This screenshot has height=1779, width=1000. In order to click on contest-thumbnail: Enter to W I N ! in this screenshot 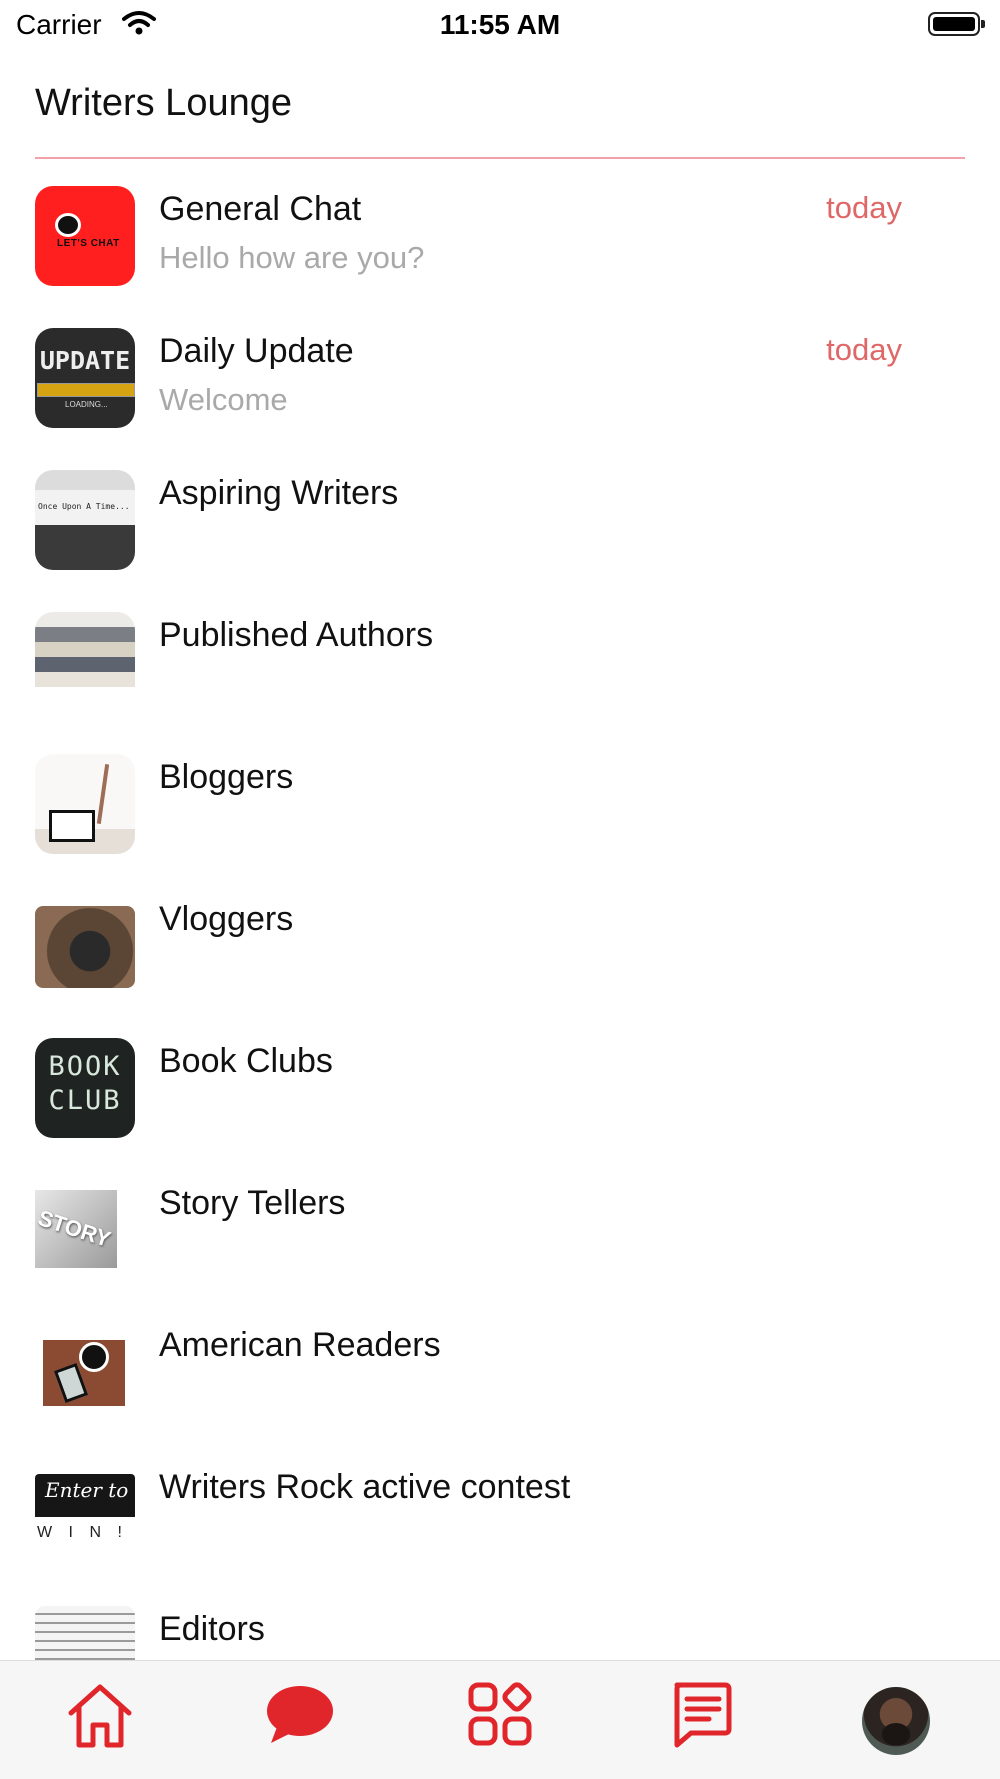, I will do `click(85, 1517)`.